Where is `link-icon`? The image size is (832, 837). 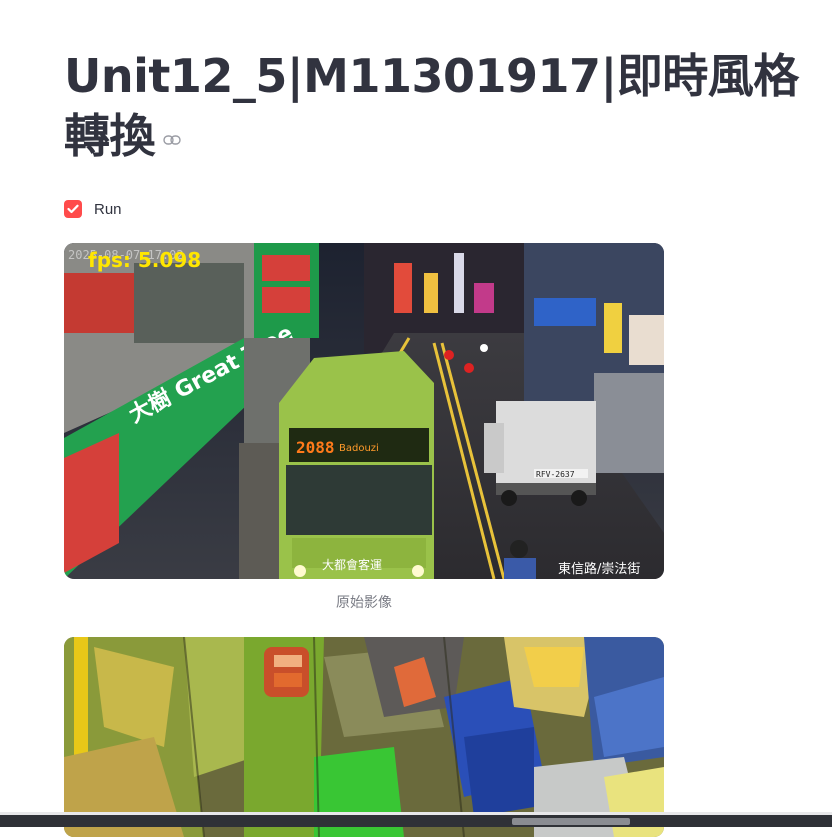
link-icon is located at coordinates (172, 140).